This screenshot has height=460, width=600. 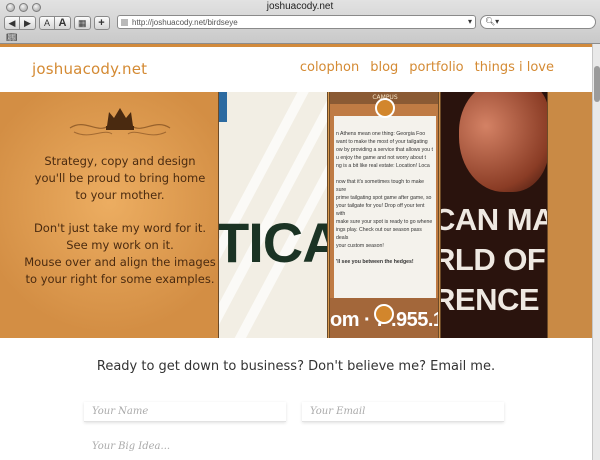 I want to click on hero-line: Strategy, copy and design, so click(x=120, y=161).